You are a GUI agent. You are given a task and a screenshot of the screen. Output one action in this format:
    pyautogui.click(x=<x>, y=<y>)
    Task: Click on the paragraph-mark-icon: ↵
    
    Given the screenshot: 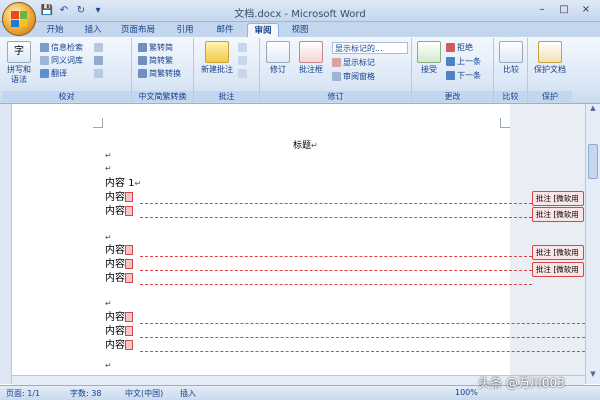 What is the action you would take?
    pyautogui.click(x=138, y=183)
    